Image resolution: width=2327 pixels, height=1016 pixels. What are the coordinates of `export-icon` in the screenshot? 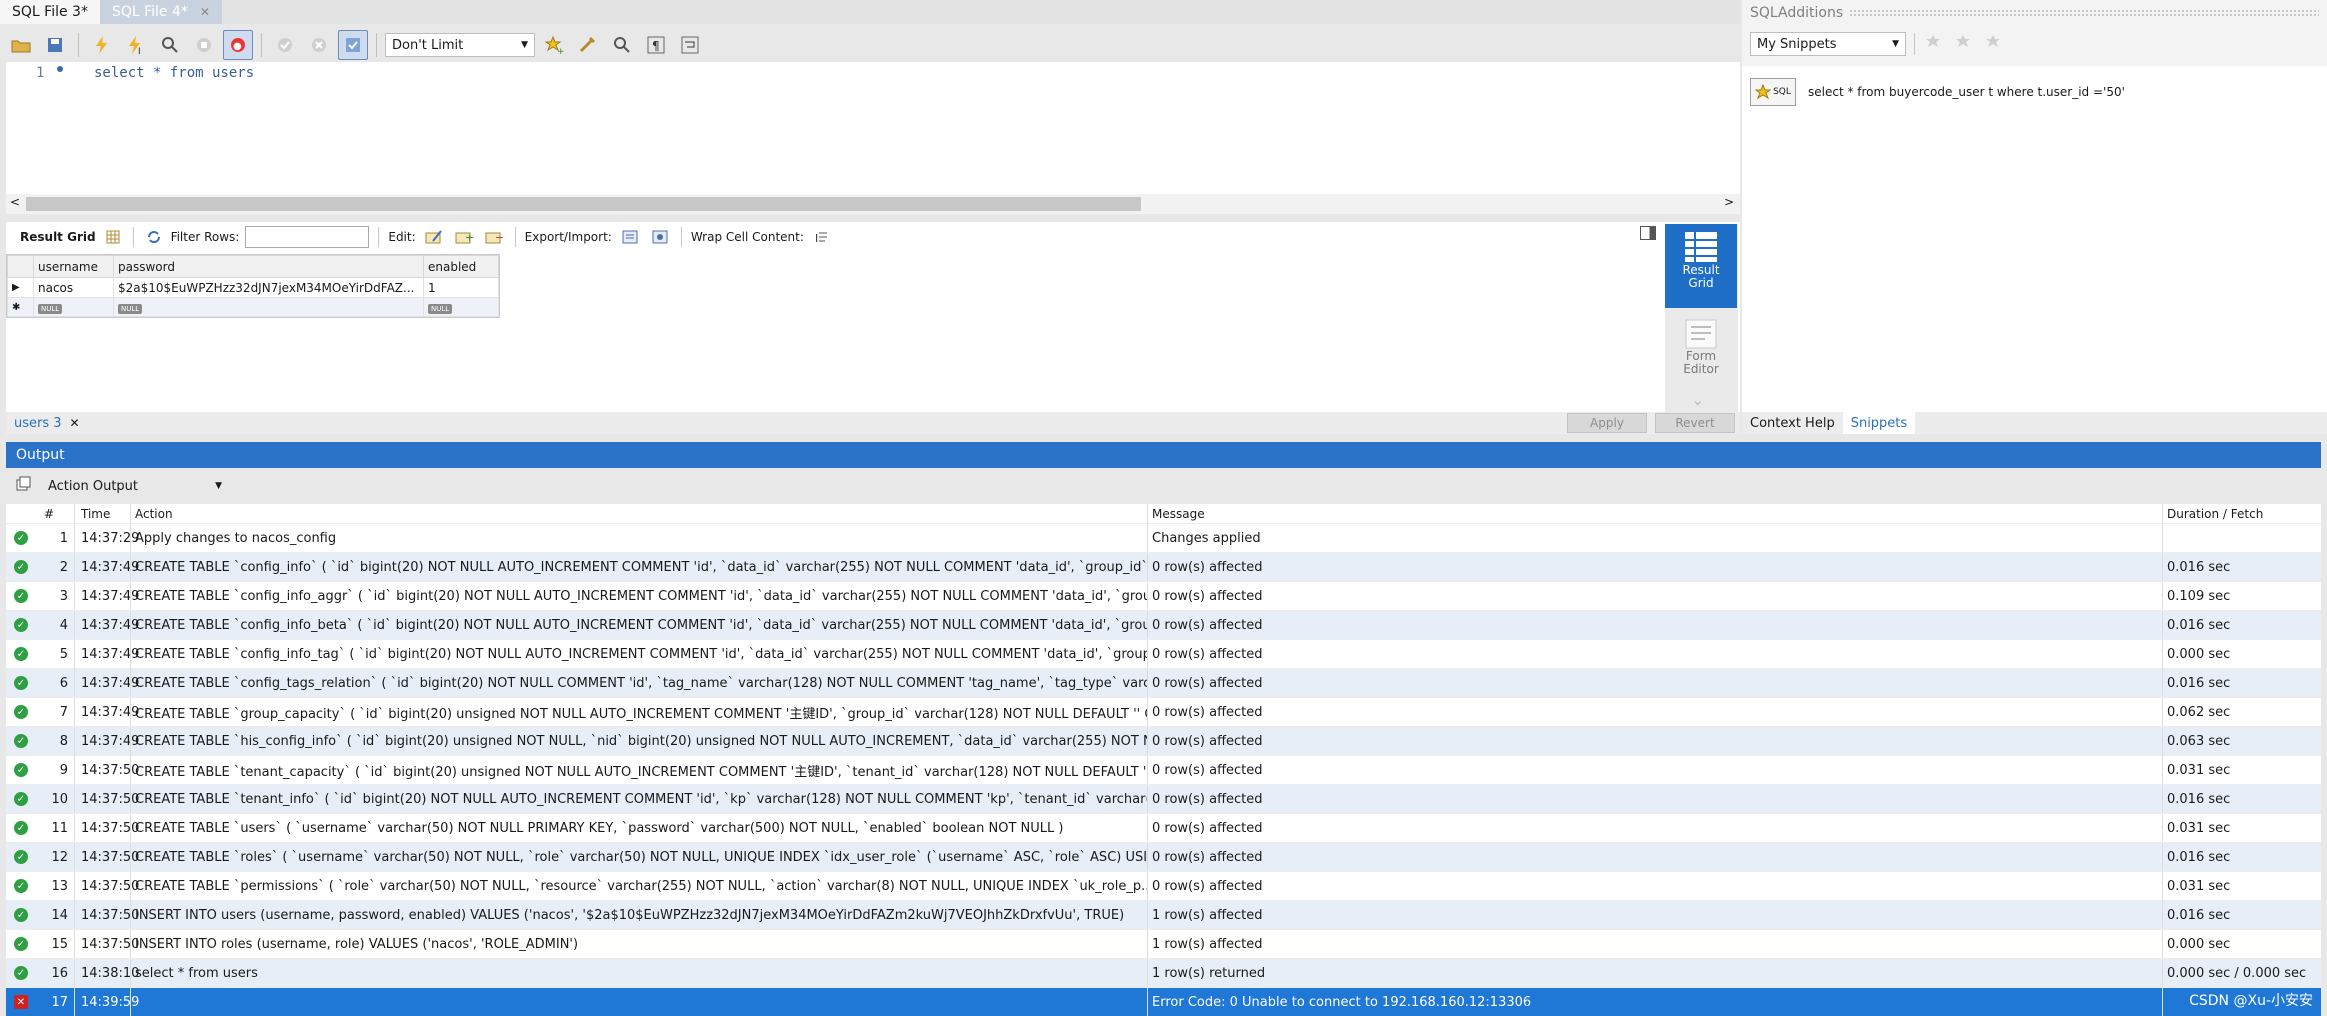 It's located at (630, 237).